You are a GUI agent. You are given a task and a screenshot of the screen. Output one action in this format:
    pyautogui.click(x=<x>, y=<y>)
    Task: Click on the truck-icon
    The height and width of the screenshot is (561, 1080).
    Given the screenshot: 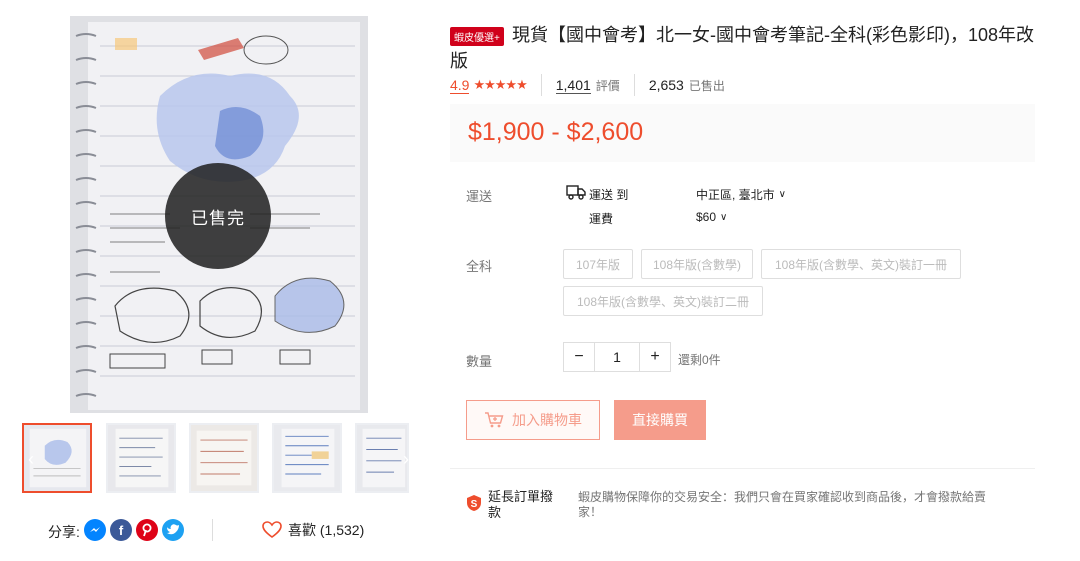 What is the action you would take?
    pyautogui.click(x=576, y=192)
    